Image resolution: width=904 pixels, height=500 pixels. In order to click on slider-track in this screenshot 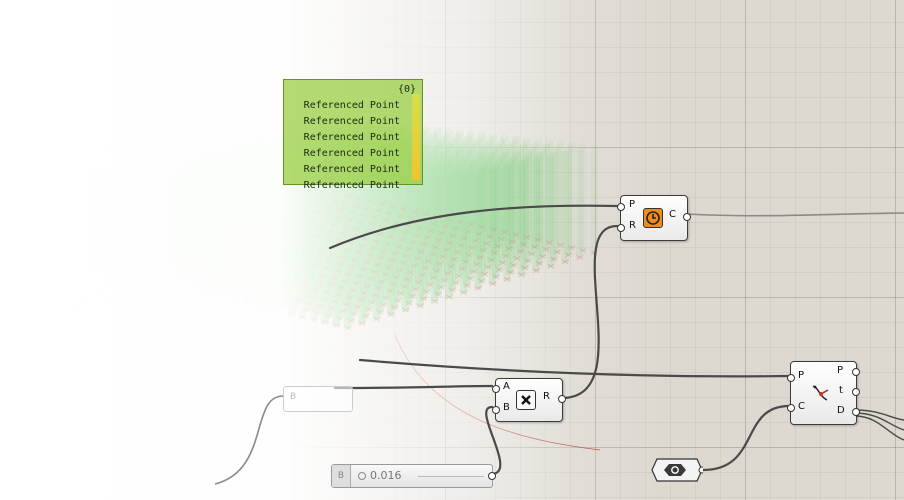, I will do `click(451, 476)`.